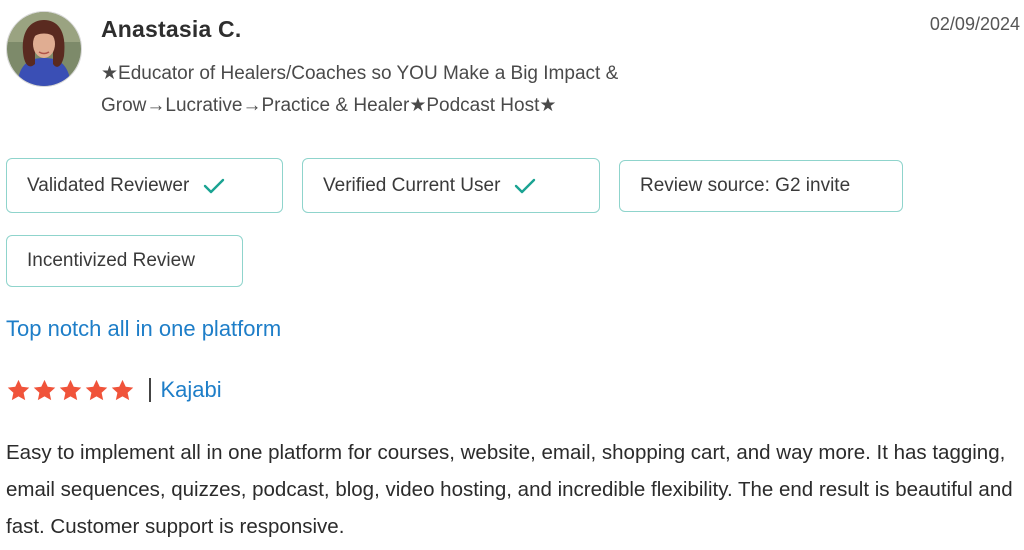 The image size is (1024, 550). Describe the element at coordinates (974, 24) in the screenshot. I see `review-date: 02/09/2024` at that location.